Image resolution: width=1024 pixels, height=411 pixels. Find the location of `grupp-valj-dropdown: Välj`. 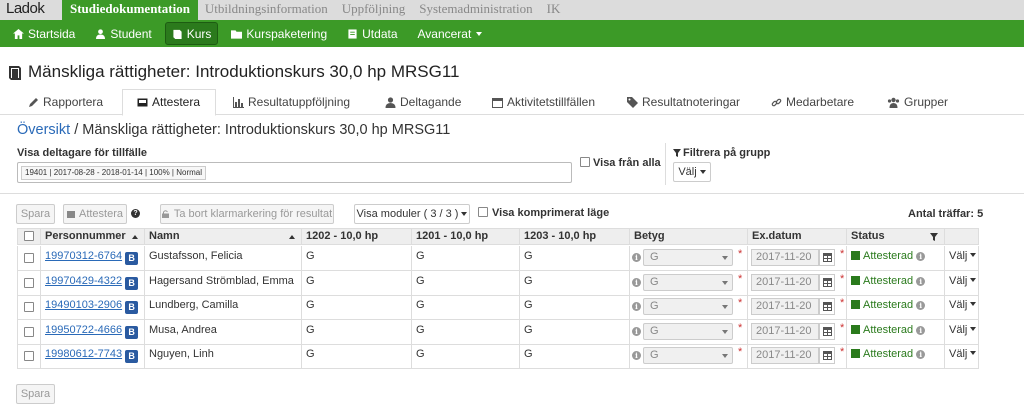

grupp-valj-dropdown: Välj is located at coordinates (692, 172).